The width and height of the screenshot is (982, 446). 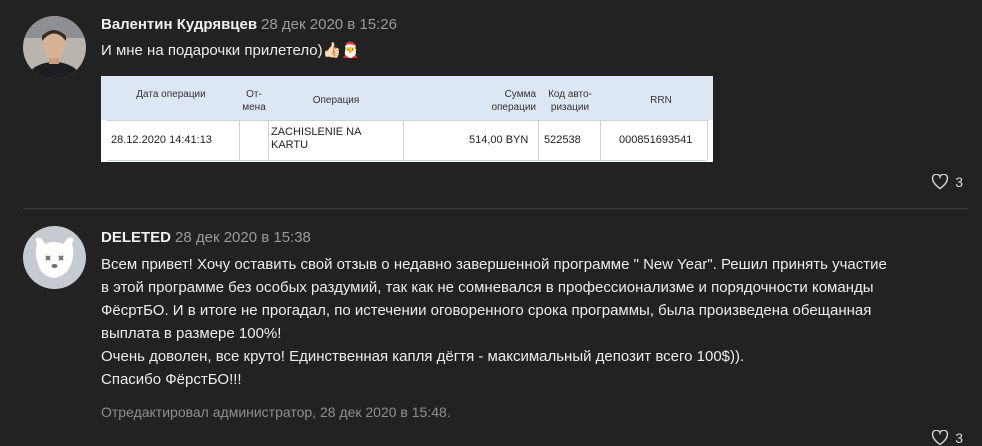 What do you see at coordinates (54, 257) in the screenshot?
I see `avatar` at bounding box center [54, 257].